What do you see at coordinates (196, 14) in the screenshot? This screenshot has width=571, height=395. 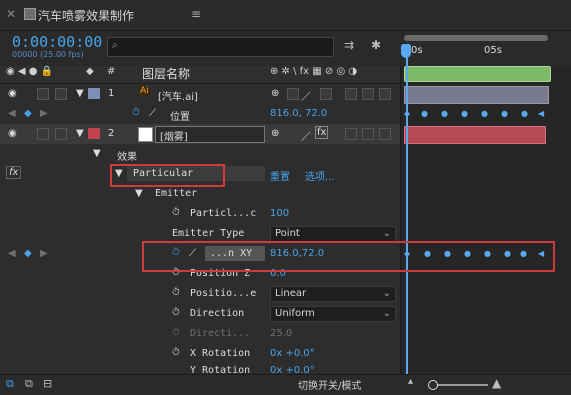 I see `panel-menu-icon: ≡` at bounding box center [196, 14].